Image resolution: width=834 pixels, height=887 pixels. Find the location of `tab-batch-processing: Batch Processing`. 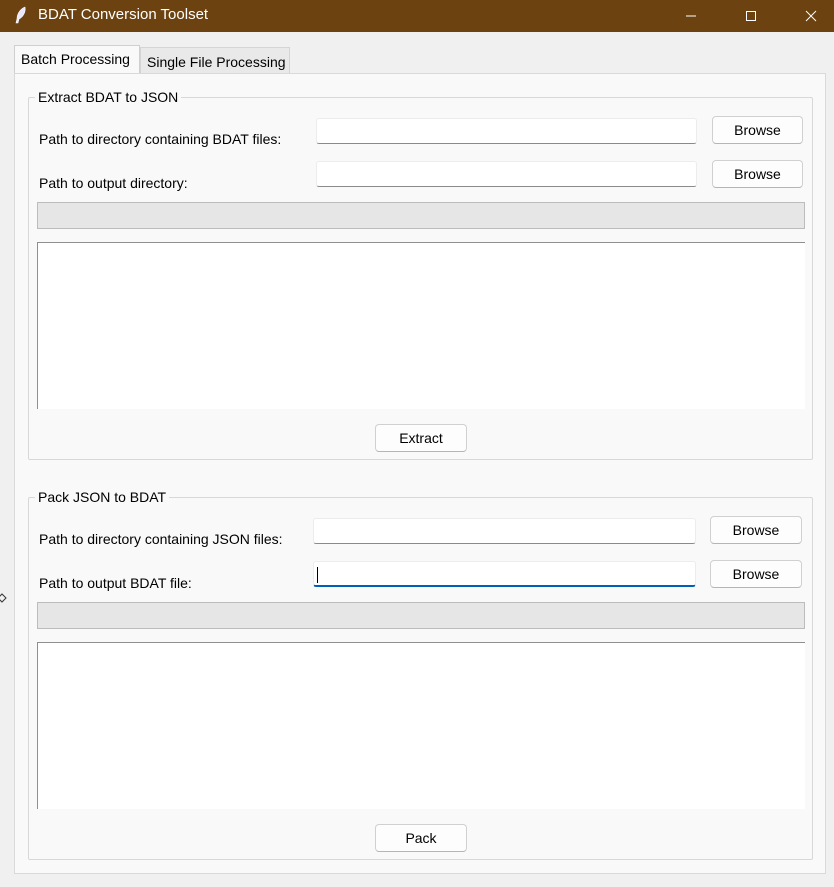

tab-batch-processing: Batch Processing is located at coordinates (77, 59).